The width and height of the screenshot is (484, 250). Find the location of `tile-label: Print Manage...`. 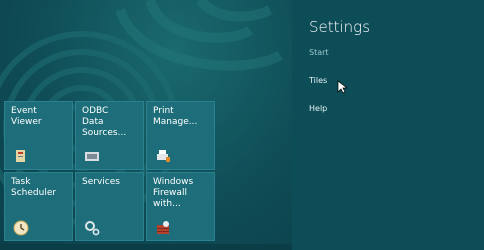

tile-label: Print Manage... is located at coordinates (175, 116).